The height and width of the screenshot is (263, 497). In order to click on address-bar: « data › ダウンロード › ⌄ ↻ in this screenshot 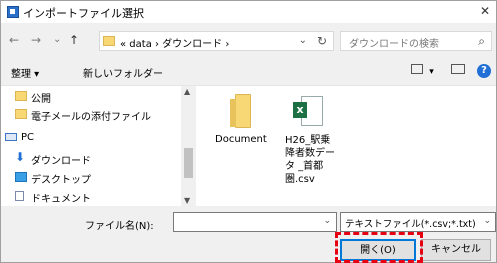, I will do `click(216, 41)`.